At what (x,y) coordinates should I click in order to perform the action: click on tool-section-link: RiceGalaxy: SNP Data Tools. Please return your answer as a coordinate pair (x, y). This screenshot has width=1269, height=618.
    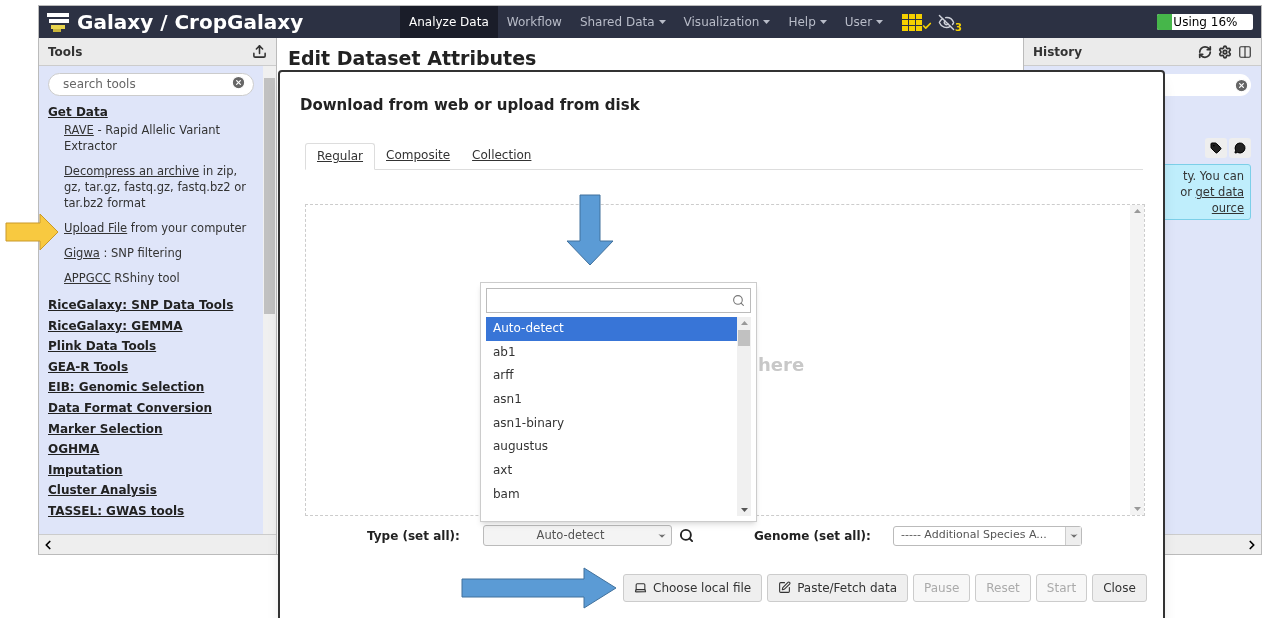
    Looking at the image, I should click on (151, 305).